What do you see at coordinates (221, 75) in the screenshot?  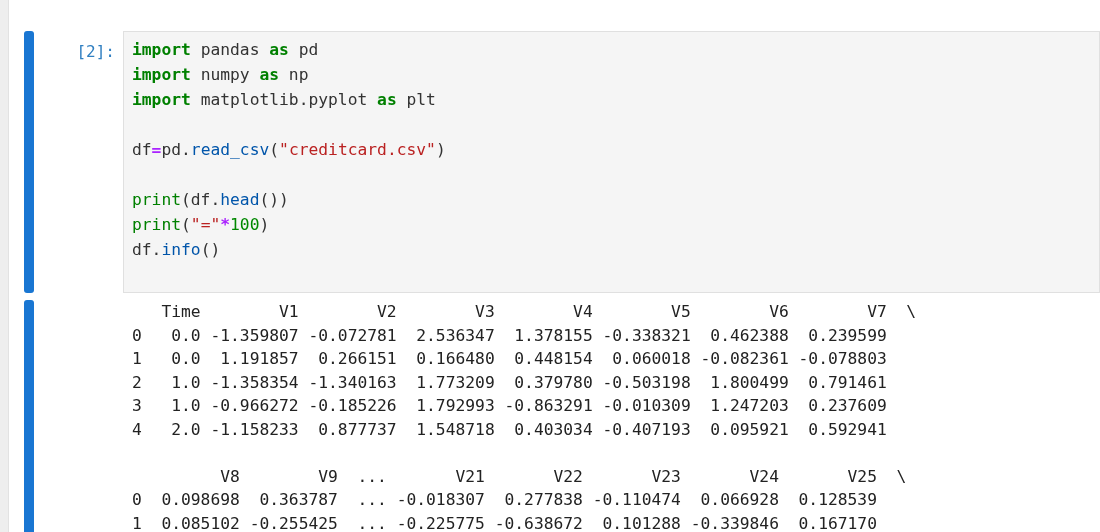 I see `code-line: import numpy as np` at bounding box center [221, 75].